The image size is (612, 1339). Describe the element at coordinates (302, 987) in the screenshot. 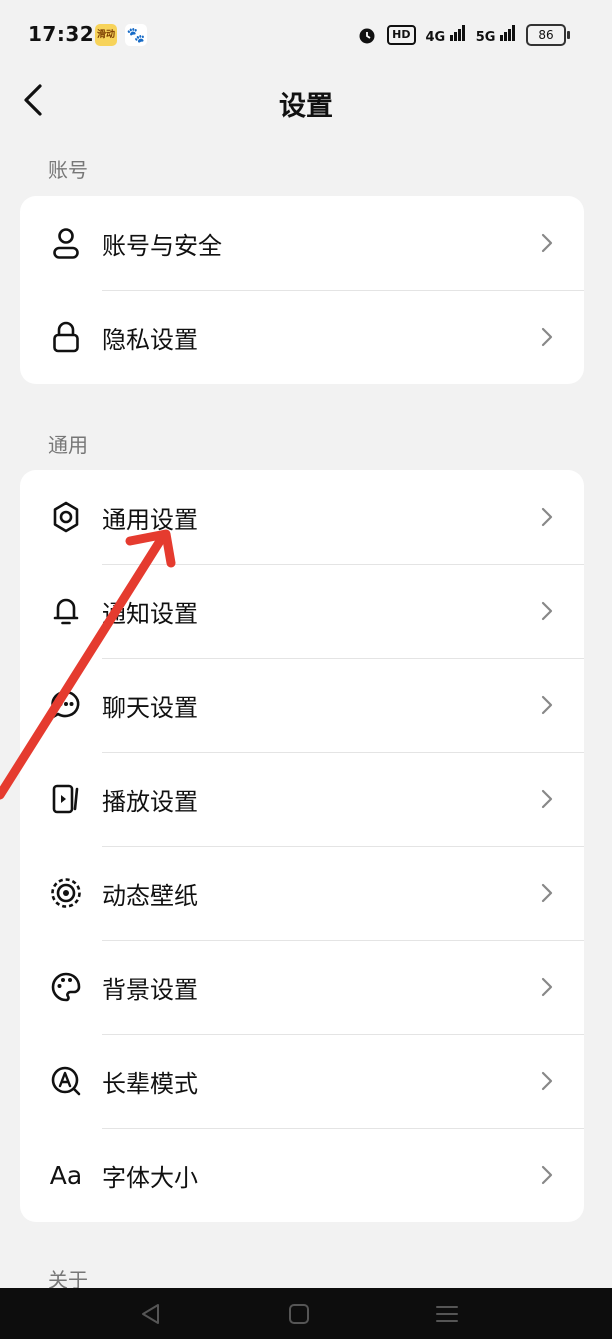

I see `settings-row-background: 背景设置` at that location.